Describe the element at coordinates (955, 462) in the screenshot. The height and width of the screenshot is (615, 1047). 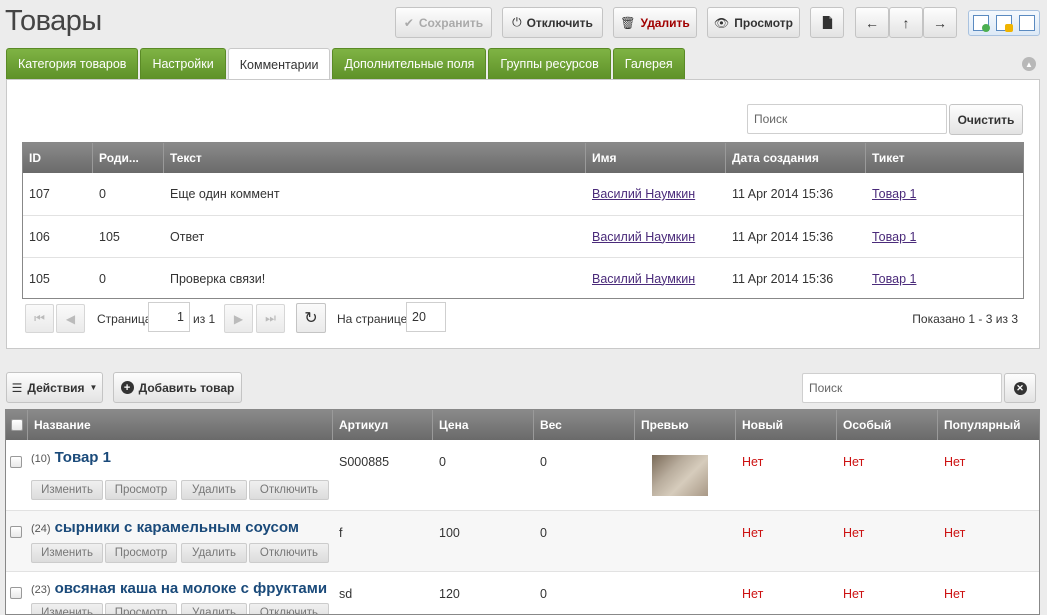
I see `cell-popular: Нет` at that location.